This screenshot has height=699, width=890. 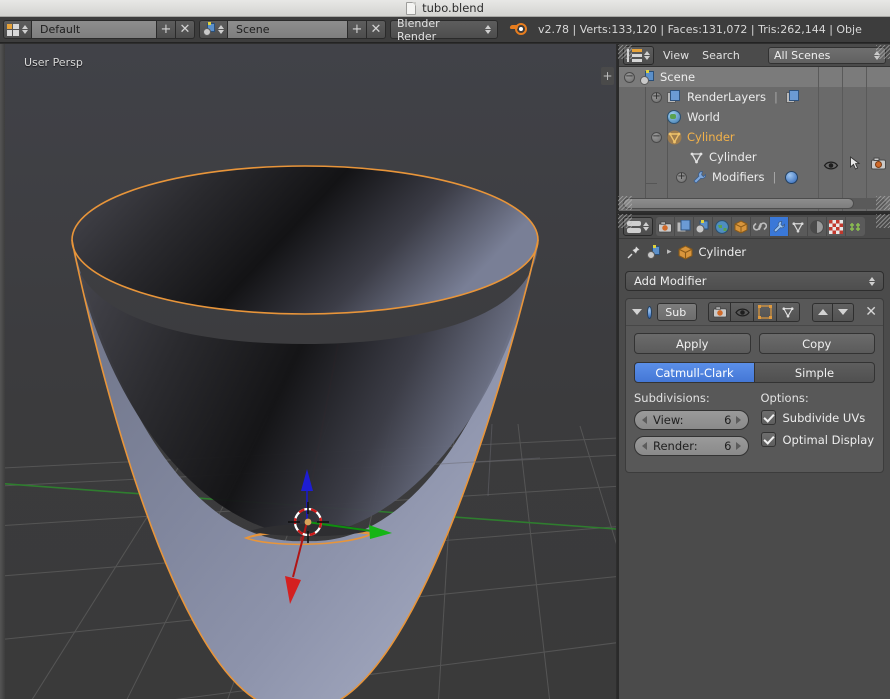 I want to click on algorithm-catmull-clark-button: Catmull-Clark, so click(x=694, y=372).